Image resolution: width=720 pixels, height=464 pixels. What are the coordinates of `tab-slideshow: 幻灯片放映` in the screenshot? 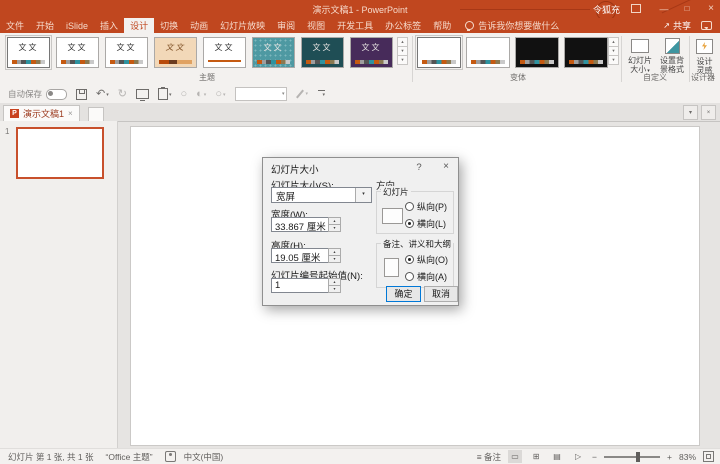 It's located at (242, 25).